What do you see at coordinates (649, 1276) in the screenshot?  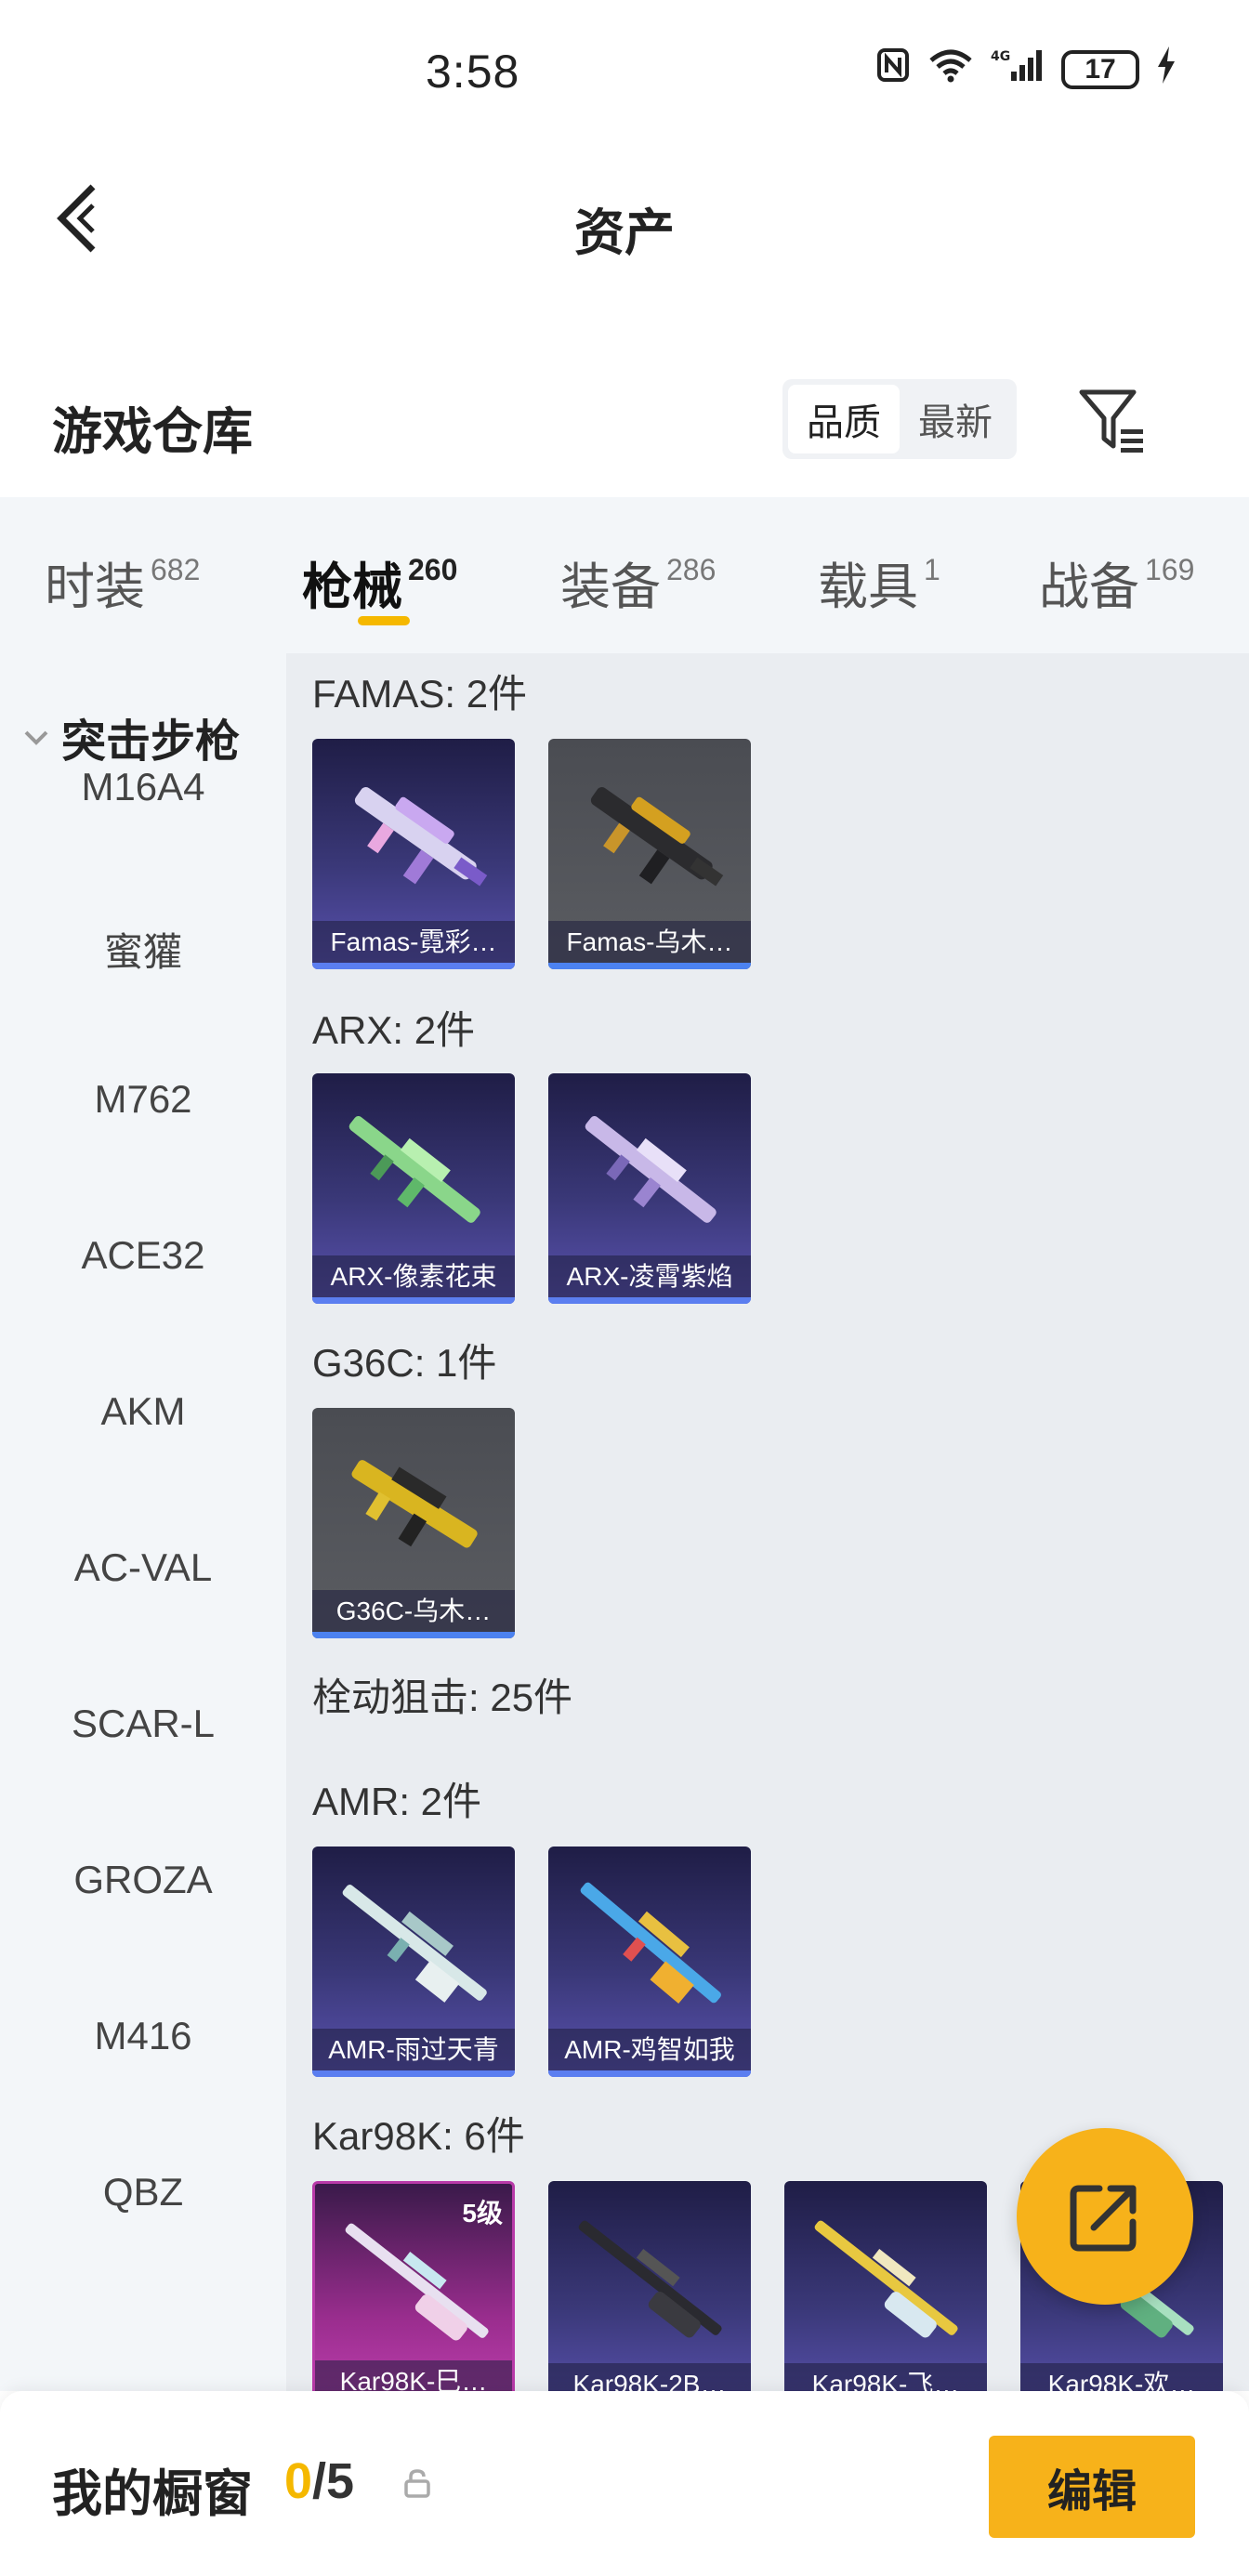 I see `weapon-card-label: ARX-凌霄紫焰` at bounding box center [649, 1276].